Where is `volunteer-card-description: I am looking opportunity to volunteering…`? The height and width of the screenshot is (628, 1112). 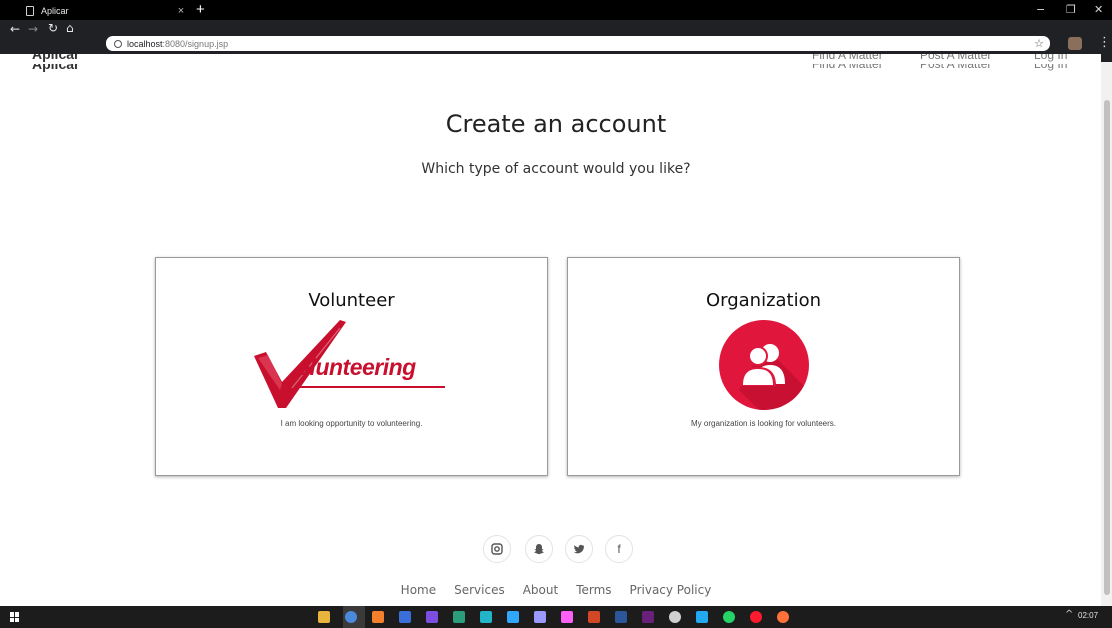 volunteer-card-description: I am looking opportunity to volunteering… is located at coordinates (351, 423).